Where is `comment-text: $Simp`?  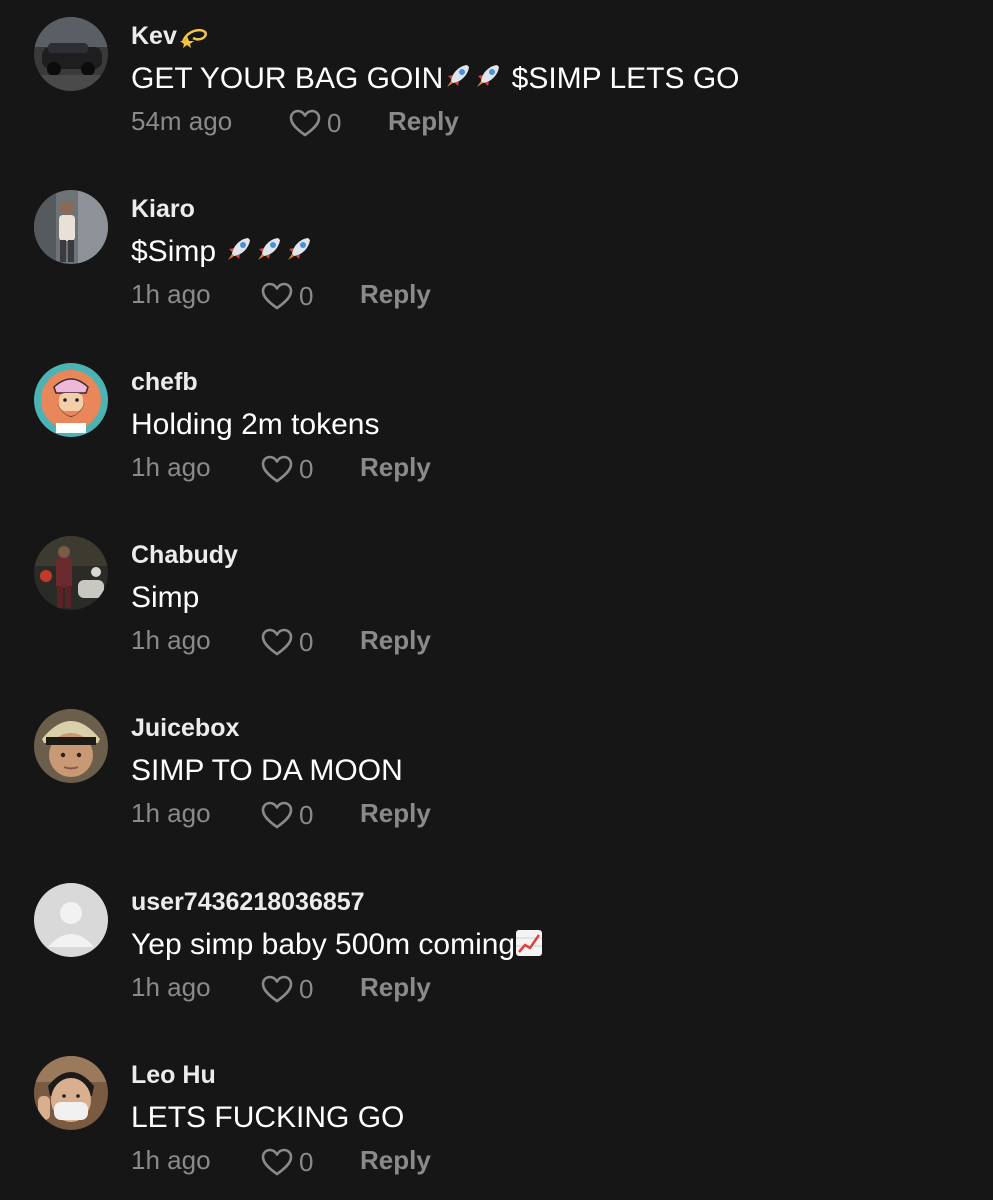 comment-text: $Simp is located at coordinates (222, 253).